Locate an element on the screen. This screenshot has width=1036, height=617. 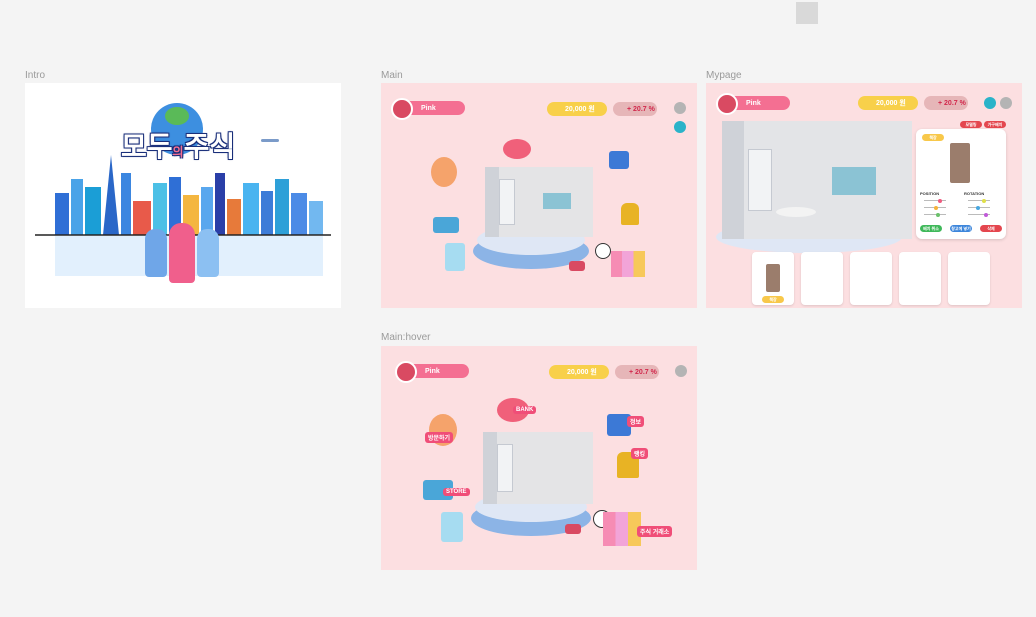
cancel-place-button: 배치 취소 is located at coordinates (931, 228).